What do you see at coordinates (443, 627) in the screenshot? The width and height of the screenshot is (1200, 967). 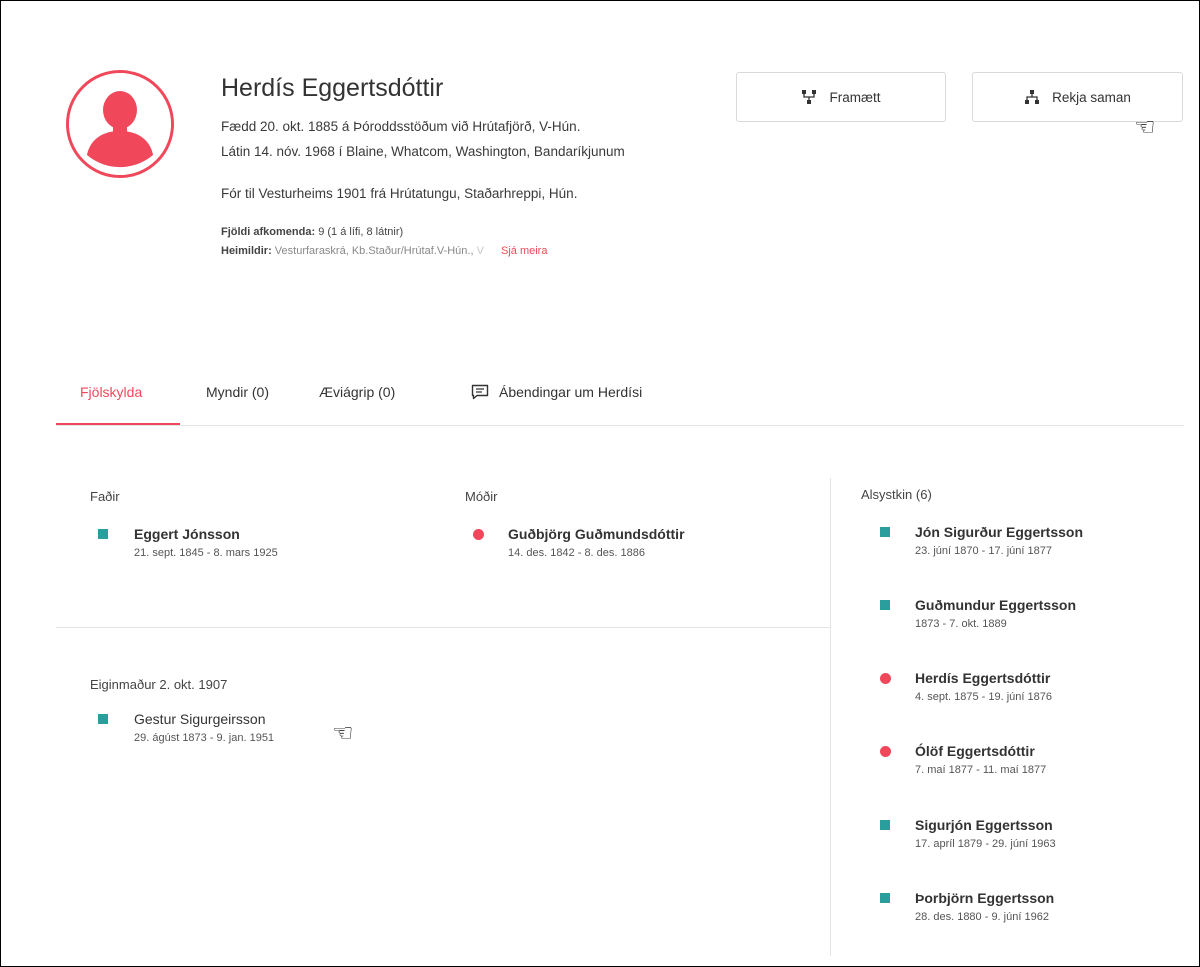 I see `section-divider` at bounding box center [443, 627].